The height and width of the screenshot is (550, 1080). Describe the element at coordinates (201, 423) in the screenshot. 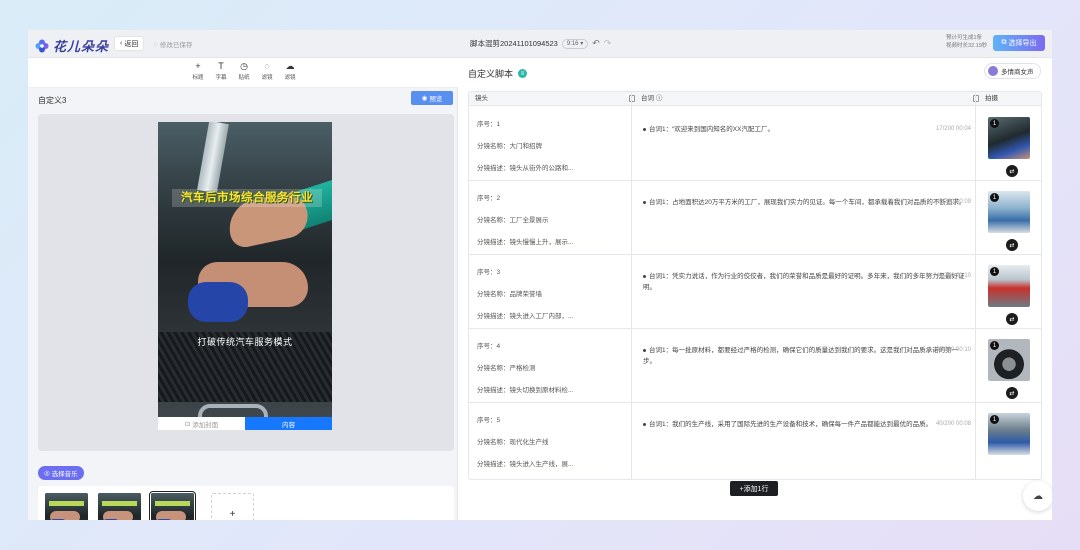

I see `tab-add-cover: ⊡ 添加封面` at that location.